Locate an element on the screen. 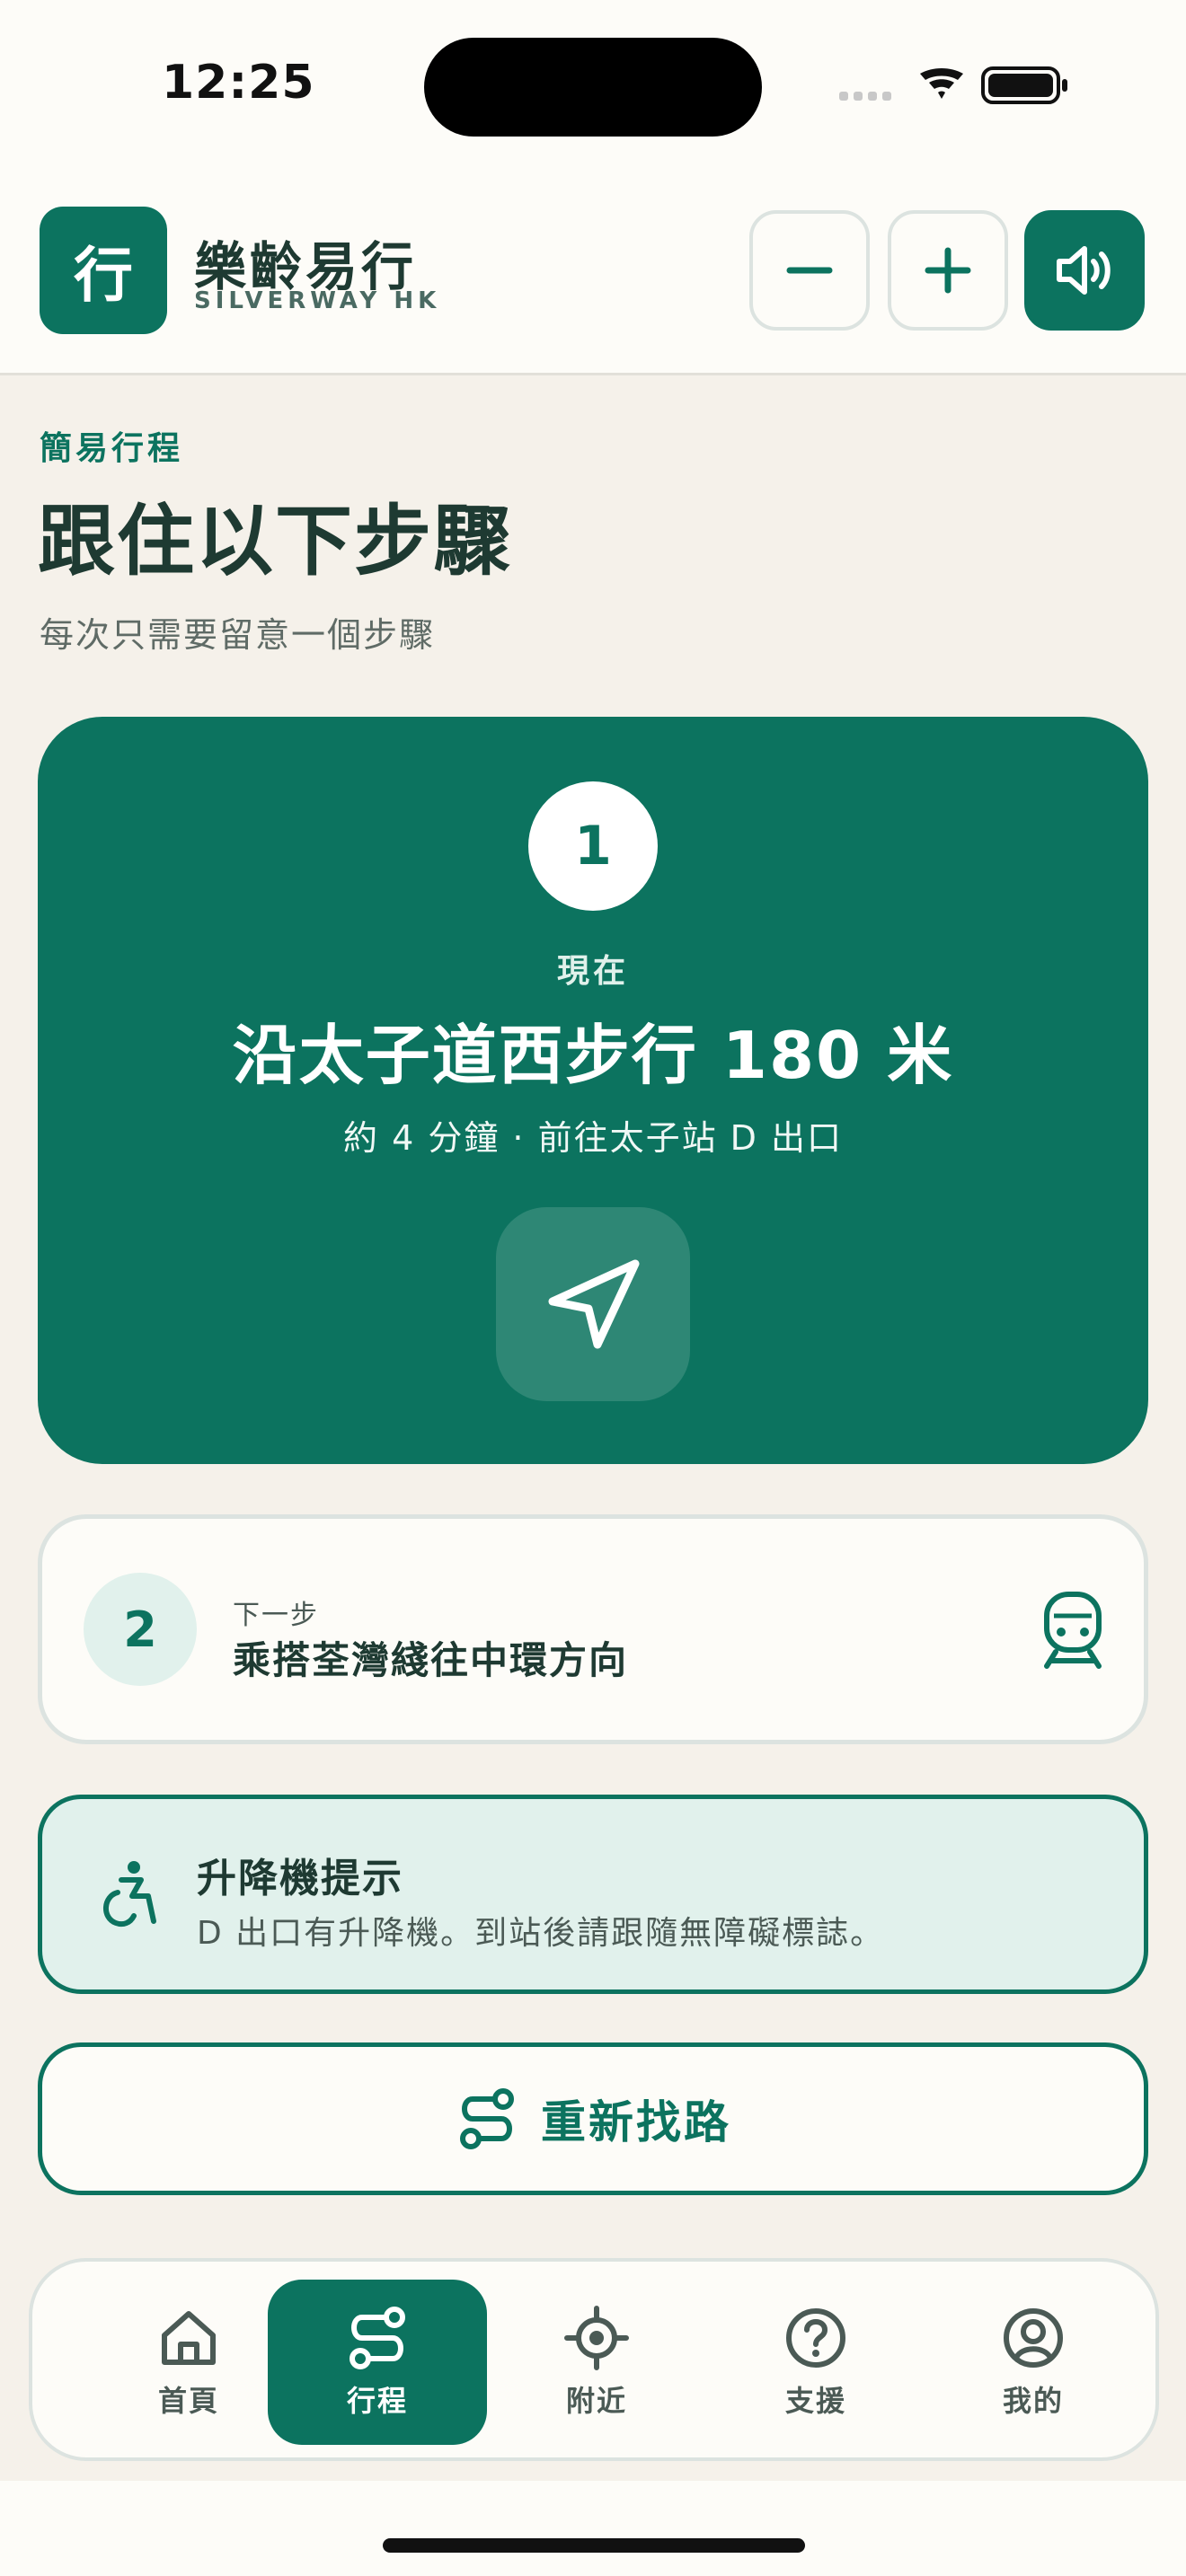  current-step-label: 現在 is located at coordinates (592, 971).